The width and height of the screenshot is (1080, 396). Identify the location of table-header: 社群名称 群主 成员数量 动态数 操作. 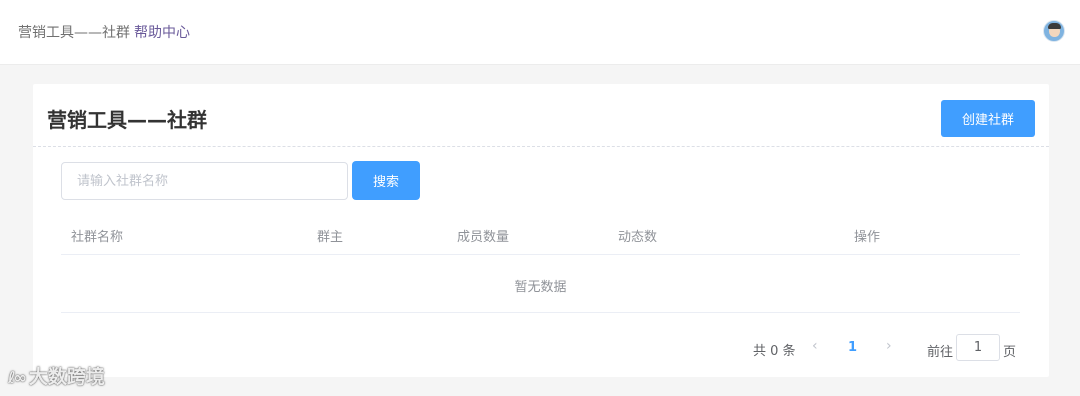
(540, 234).